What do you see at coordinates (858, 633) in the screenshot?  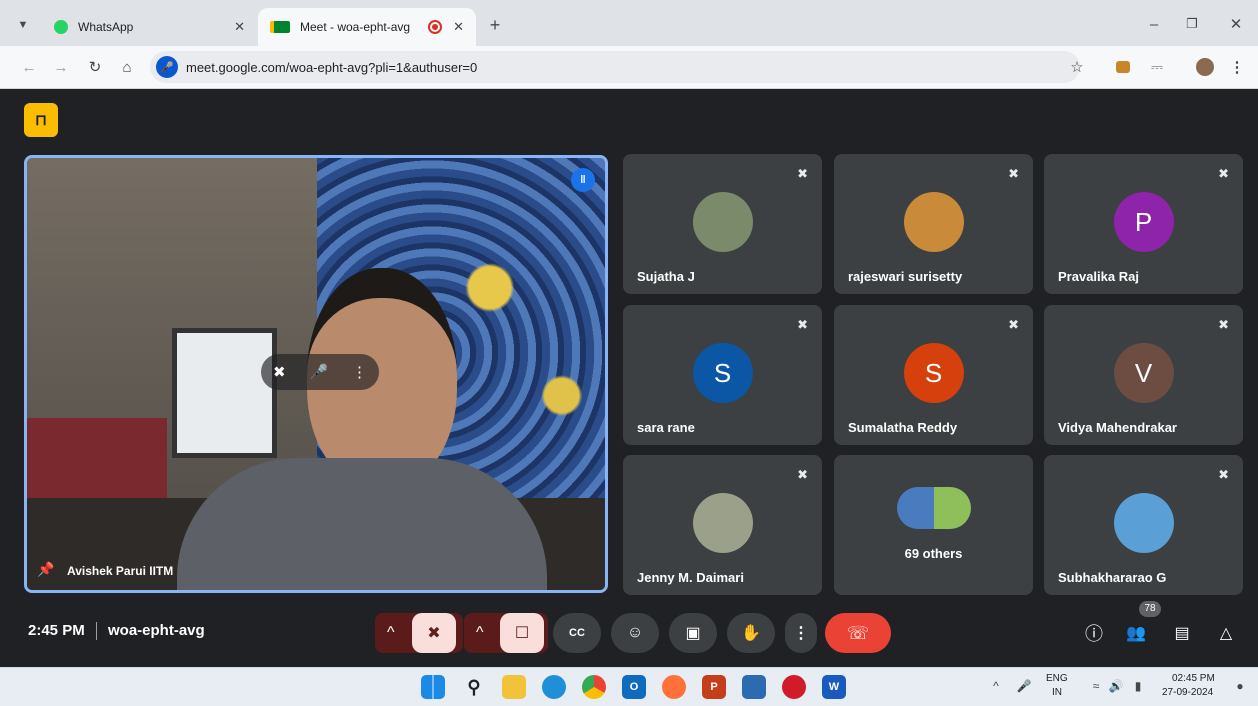 I see `leave-call-button: ☏` at bounding box center [858, 633].